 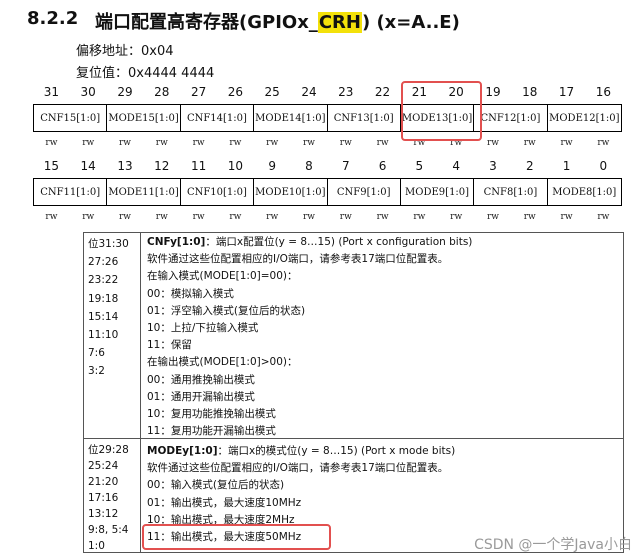 What do you see at coordinates (382, 166) in the screenshot?
I see `bit-number: 6` at bounding box center [382, 166].